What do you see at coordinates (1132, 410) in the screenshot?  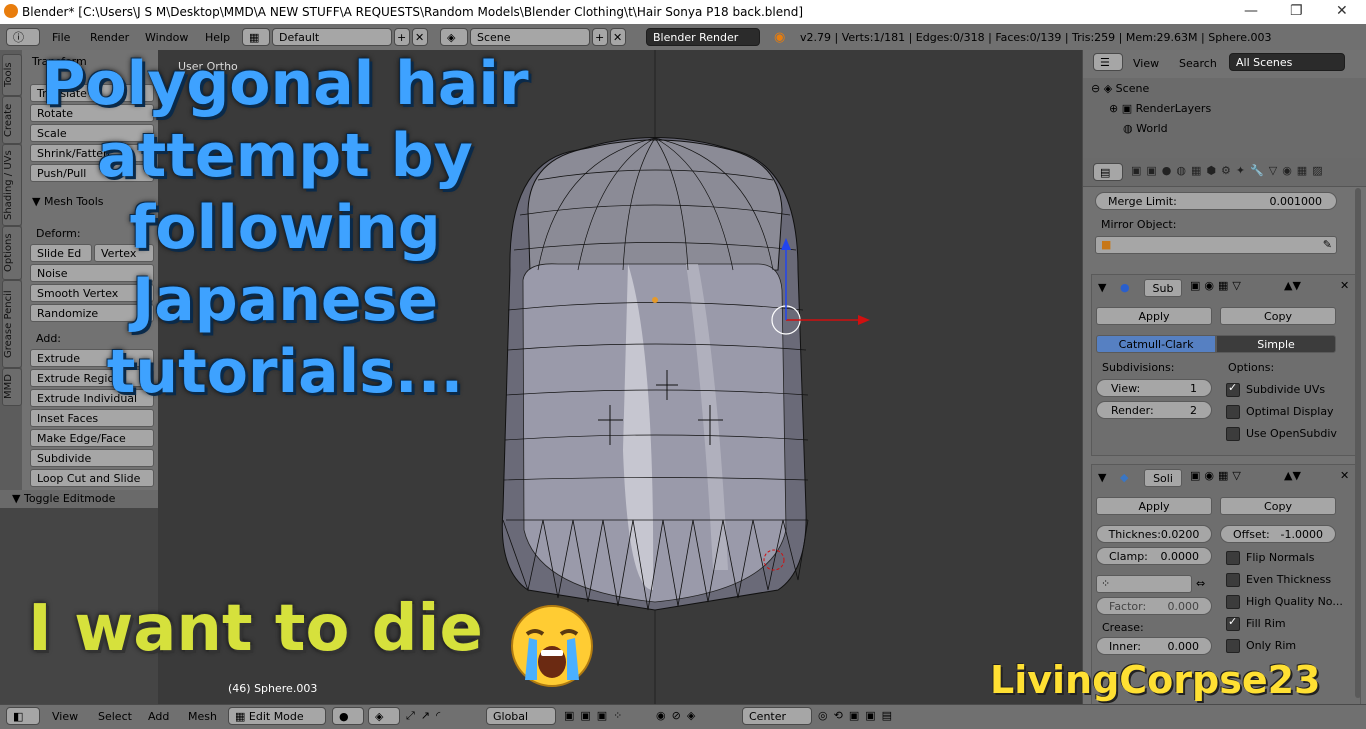 I see `render-levels-label: Render:` at bounding box center [1132, 410].